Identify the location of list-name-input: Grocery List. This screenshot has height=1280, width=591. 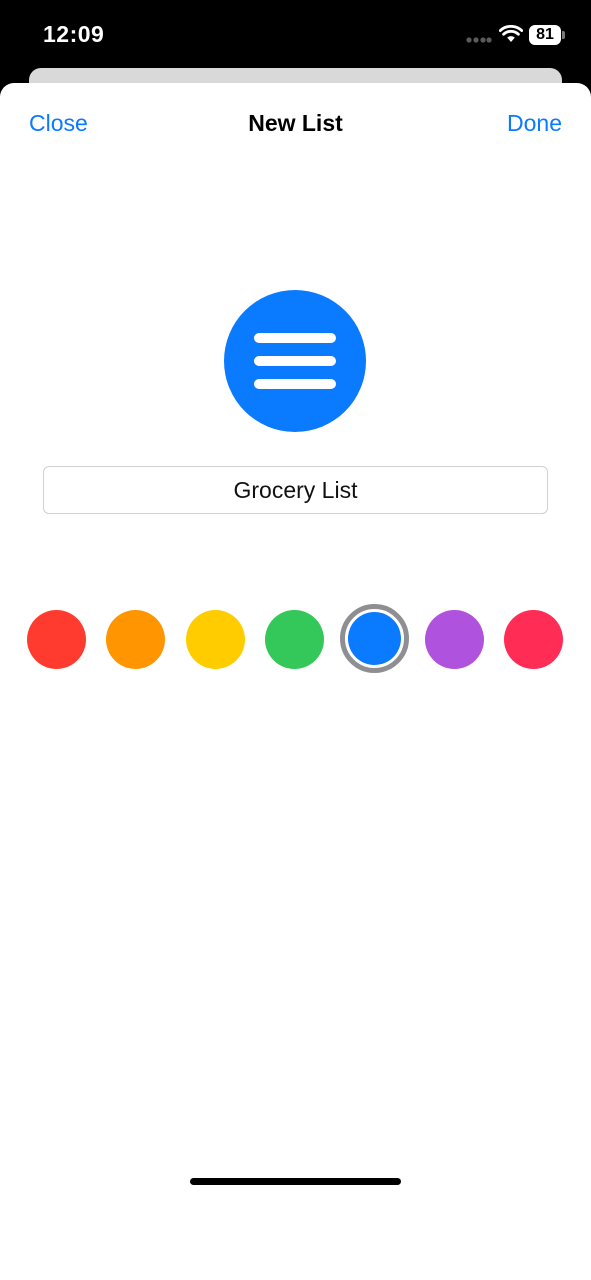
(295, 490).